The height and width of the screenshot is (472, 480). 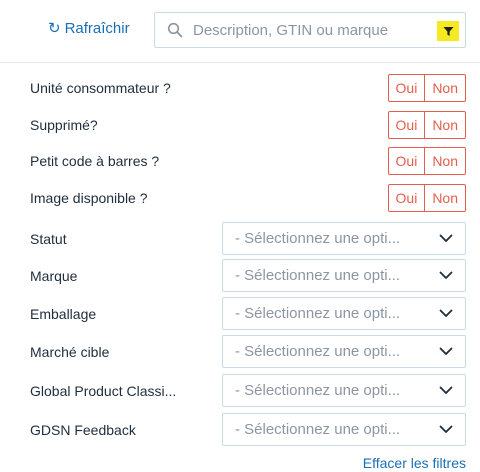 I want to click on toggle-label: Image disponible ?, so click(x=89, y=198).